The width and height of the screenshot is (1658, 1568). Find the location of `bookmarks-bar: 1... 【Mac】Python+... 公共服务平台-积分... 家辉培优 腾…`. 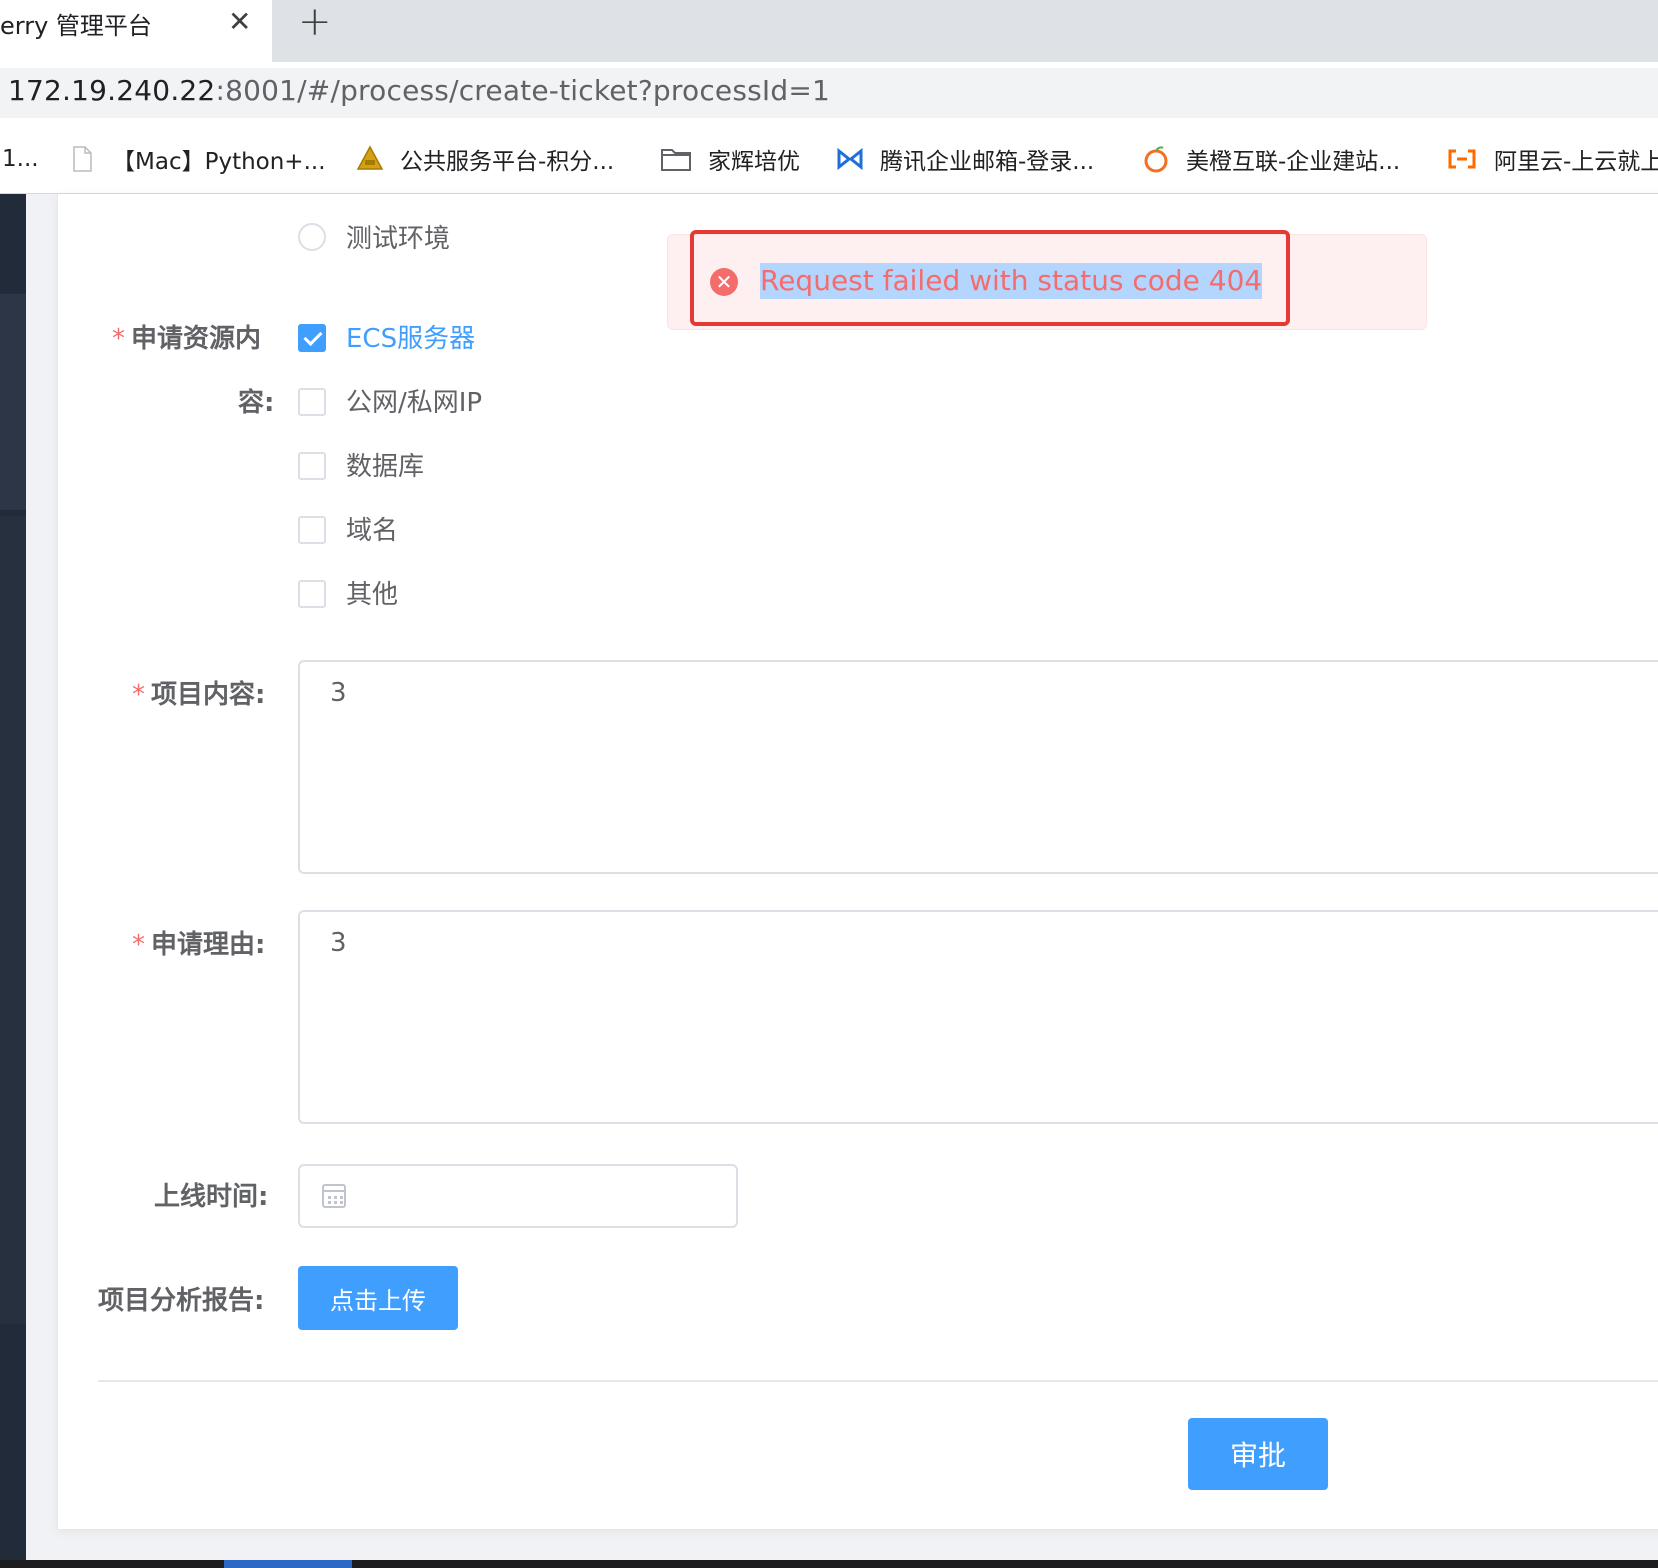

bookmarks-bar: 1... 【Mac】Python+... 公共服务平台-积分... 家辉培优 腾… is located at coordinates (829, 159).